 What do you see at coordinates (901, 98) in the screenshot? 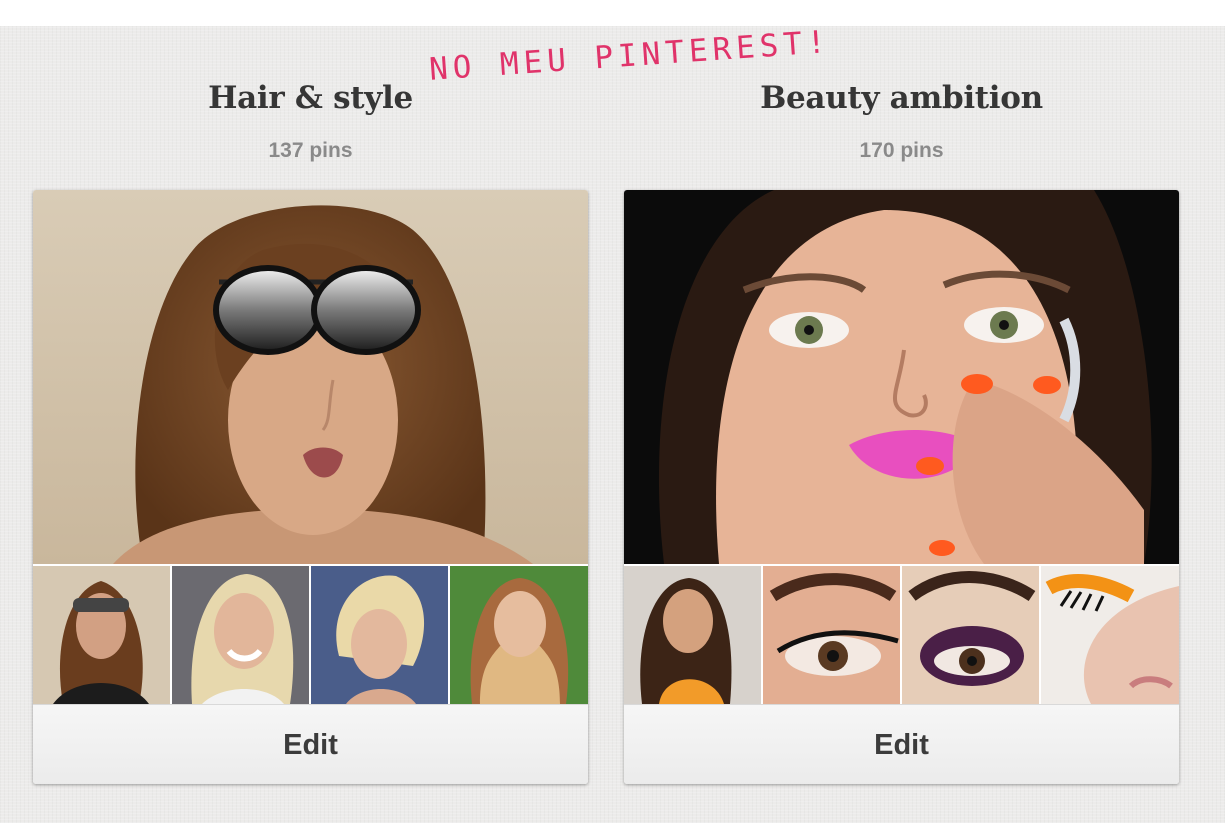
I see `board-title-beauty-ambition: Beauty ambition` at bounding box center [901, 98].